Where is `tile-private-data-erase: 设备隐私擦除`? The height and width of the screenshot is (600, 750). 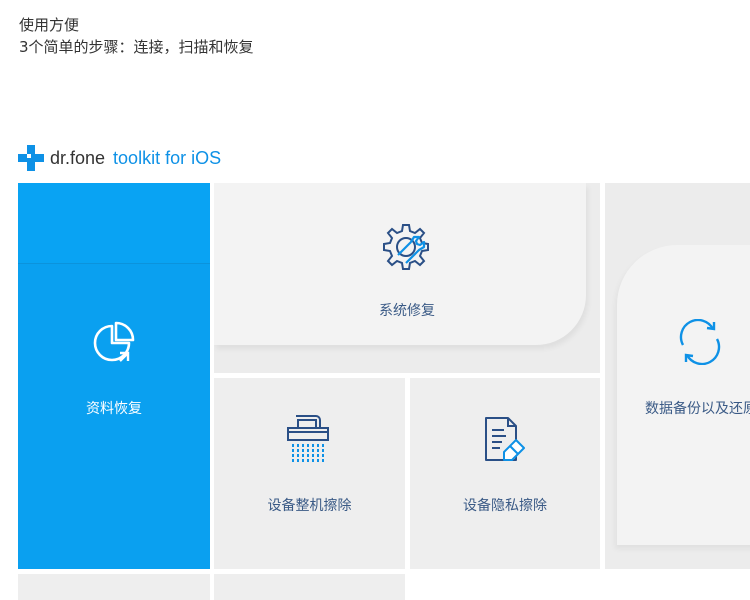
tile-private-data-erase: 设备隐私擦除 is located at coordinates (505, 473).